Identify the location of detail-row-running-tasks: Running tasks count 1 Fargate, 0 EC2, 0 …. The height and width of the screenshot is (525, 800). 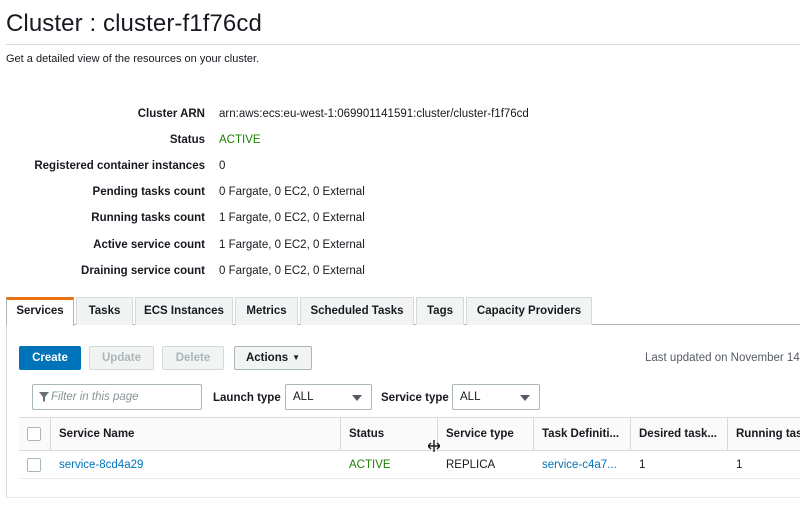
(350, 222).